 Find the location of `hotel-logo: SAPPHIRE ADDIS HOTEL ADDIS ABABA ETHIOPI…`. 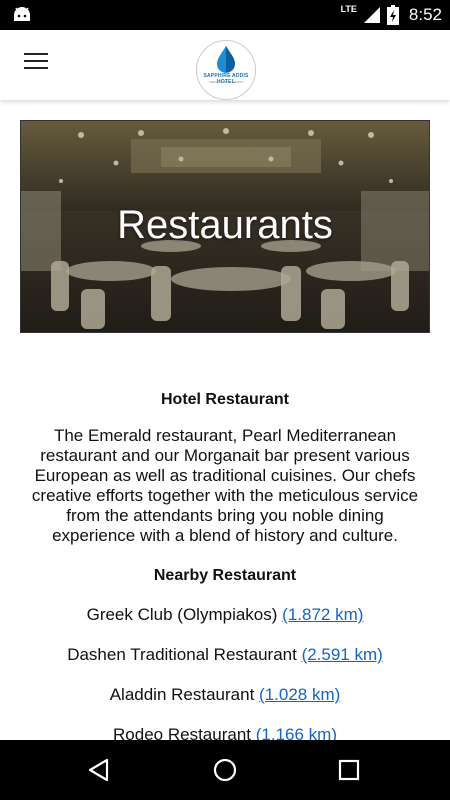

hotel-logo: SAPPHIRE ADDIS HOTEL ADDIS ABABA ETHIOPI… is located at coordinates (226, 70).